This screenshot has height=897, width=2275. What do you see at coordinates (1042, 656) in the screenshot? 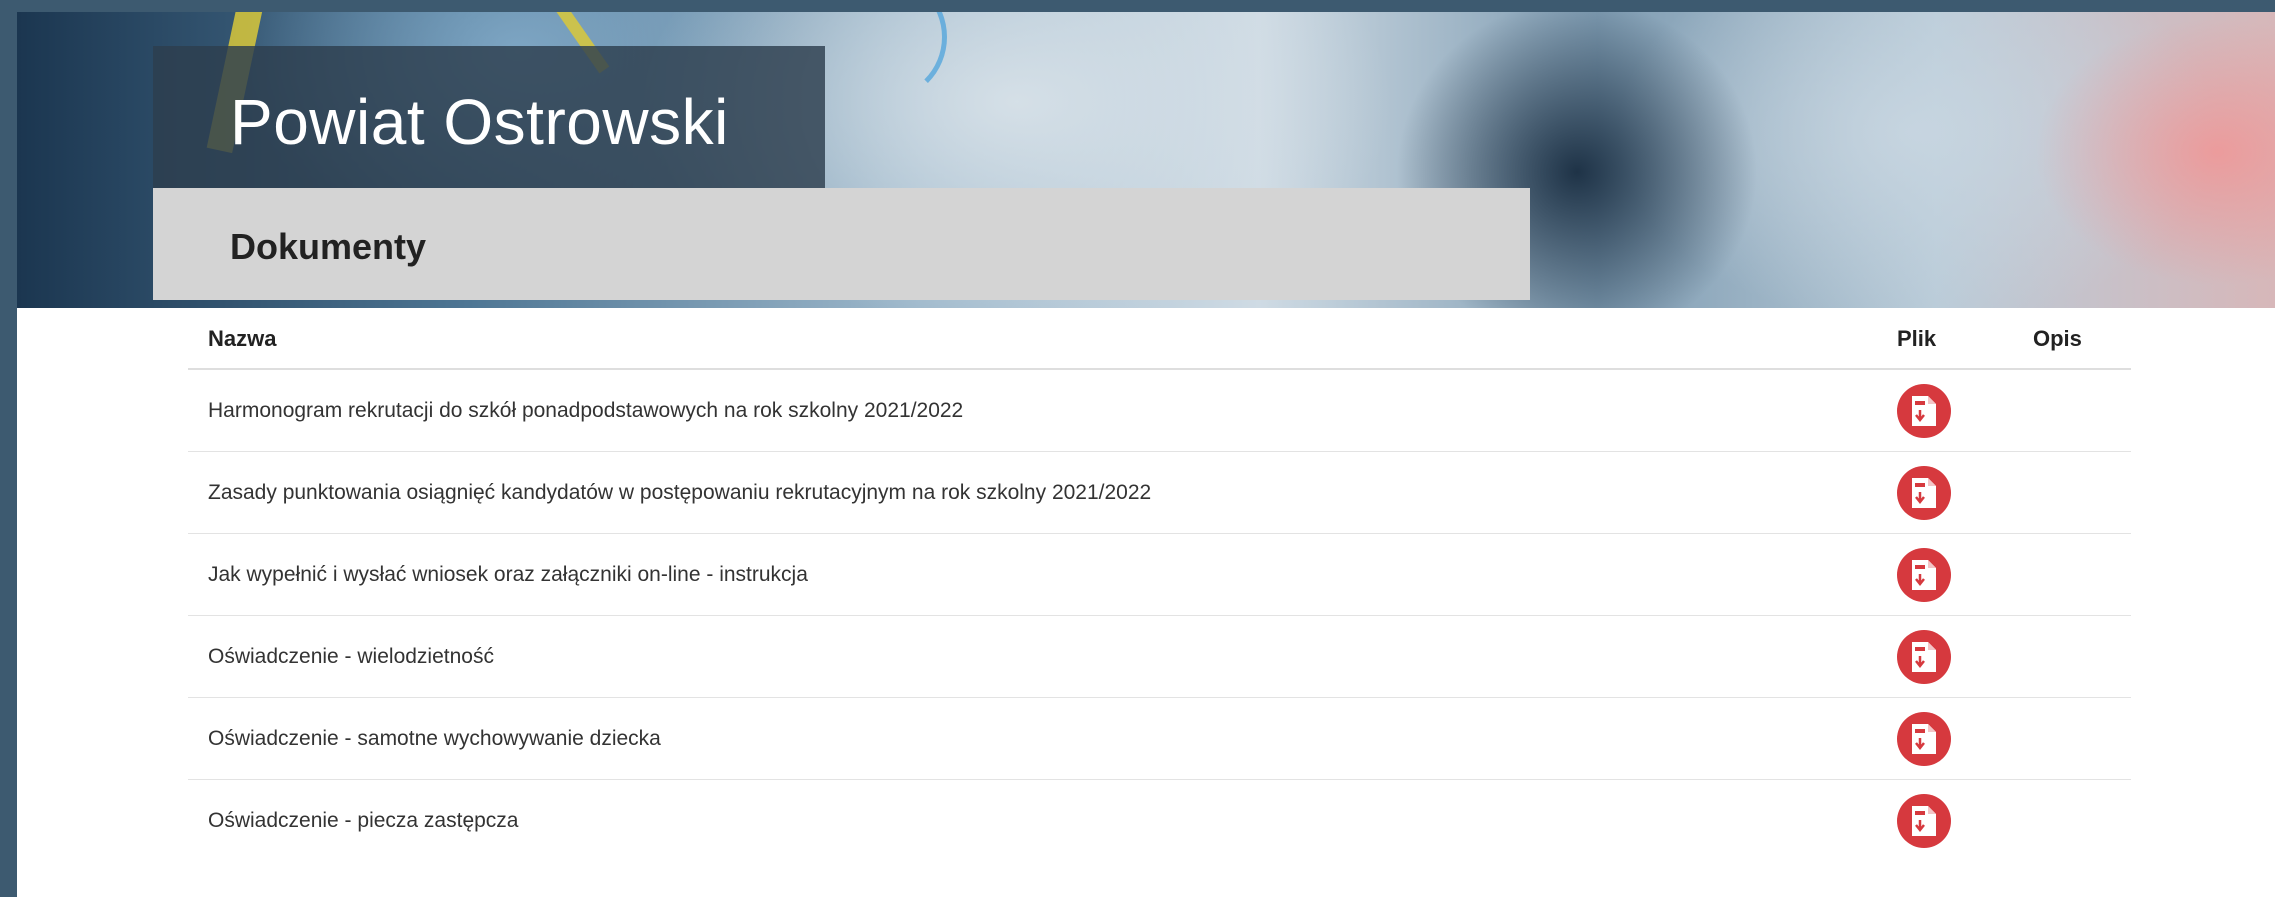
I see `document-name: Oświadczenie - wielodzietność` at bounding box center [1042, 656].